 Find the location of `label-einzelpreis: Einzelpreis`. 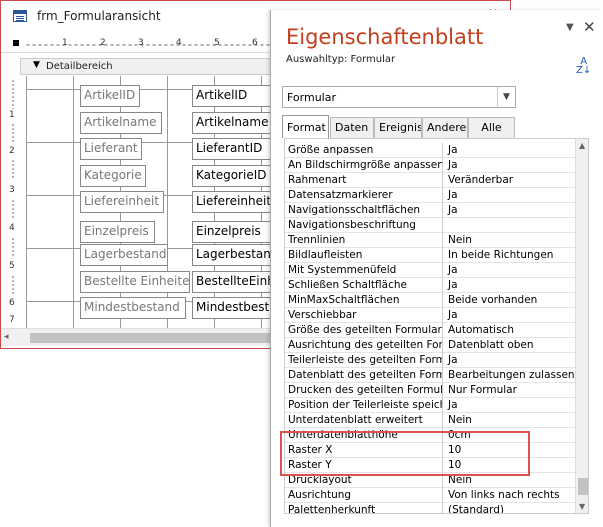

label-einzelpreis: Einzelpreis is located at coordinates (117, 232).